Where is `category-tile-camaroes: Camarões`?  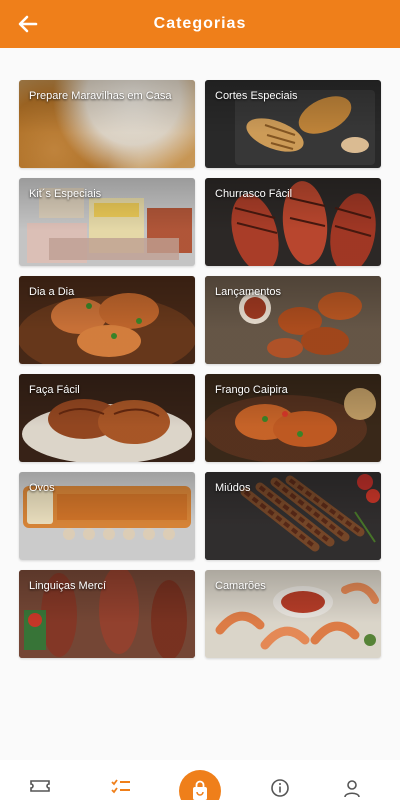
category-tile-camaroes: Camarões is located at coordinates (293, 614).